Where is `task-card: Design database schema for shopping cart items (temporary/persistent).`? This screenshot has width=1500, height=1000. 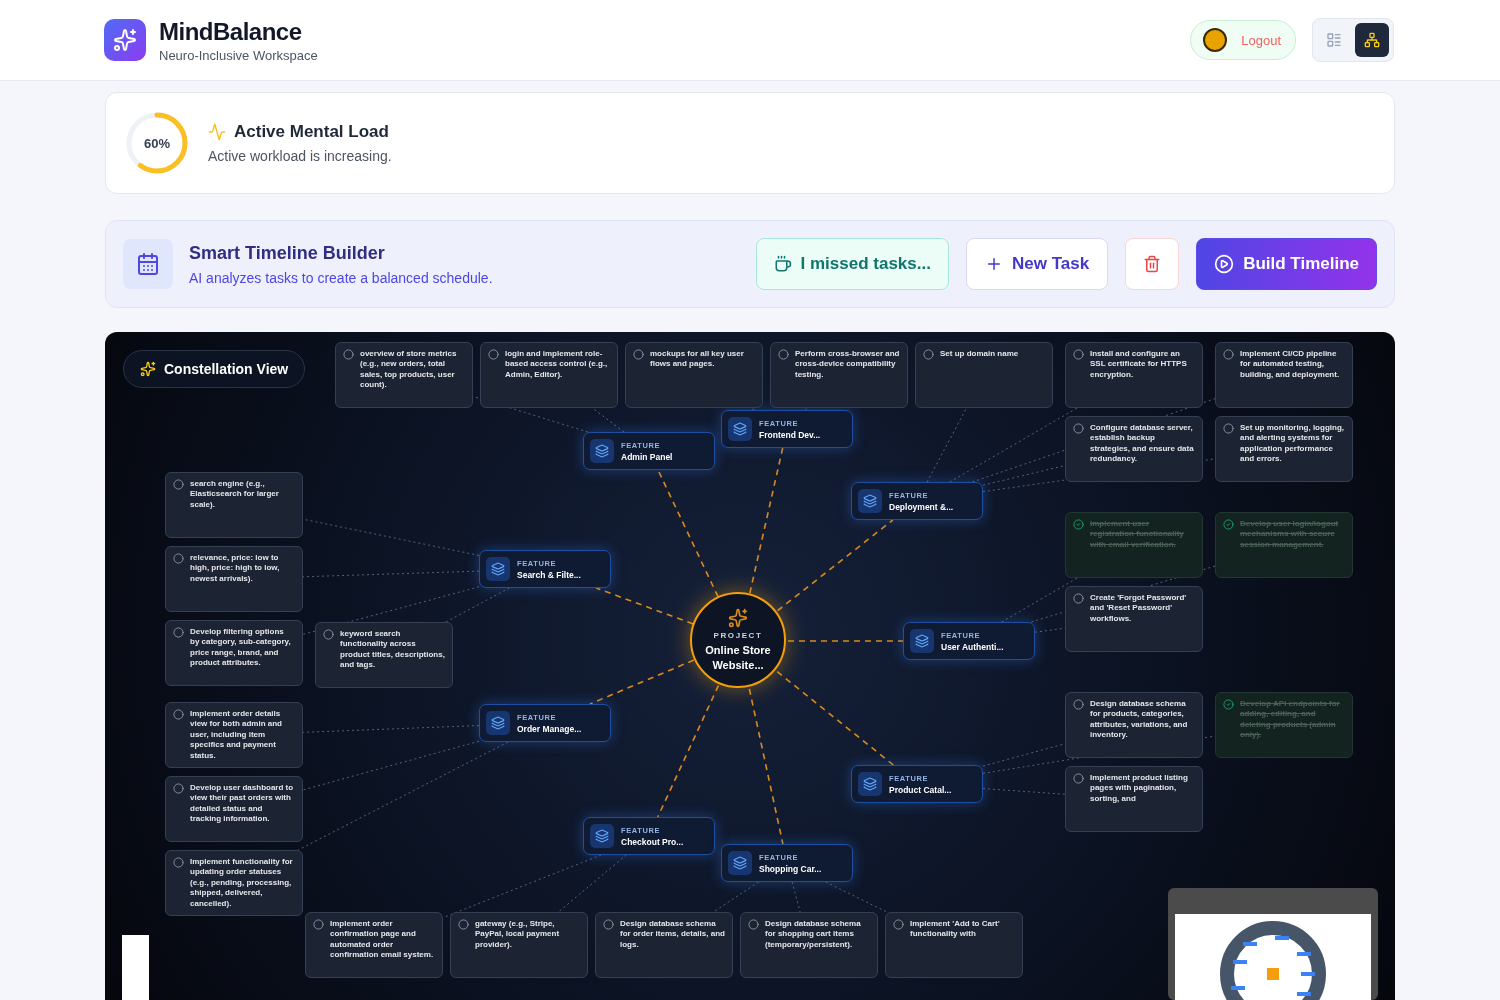
task-card: Design database schema for shopping cart items (temporary/persistent). is located at coordinates (809, 945).